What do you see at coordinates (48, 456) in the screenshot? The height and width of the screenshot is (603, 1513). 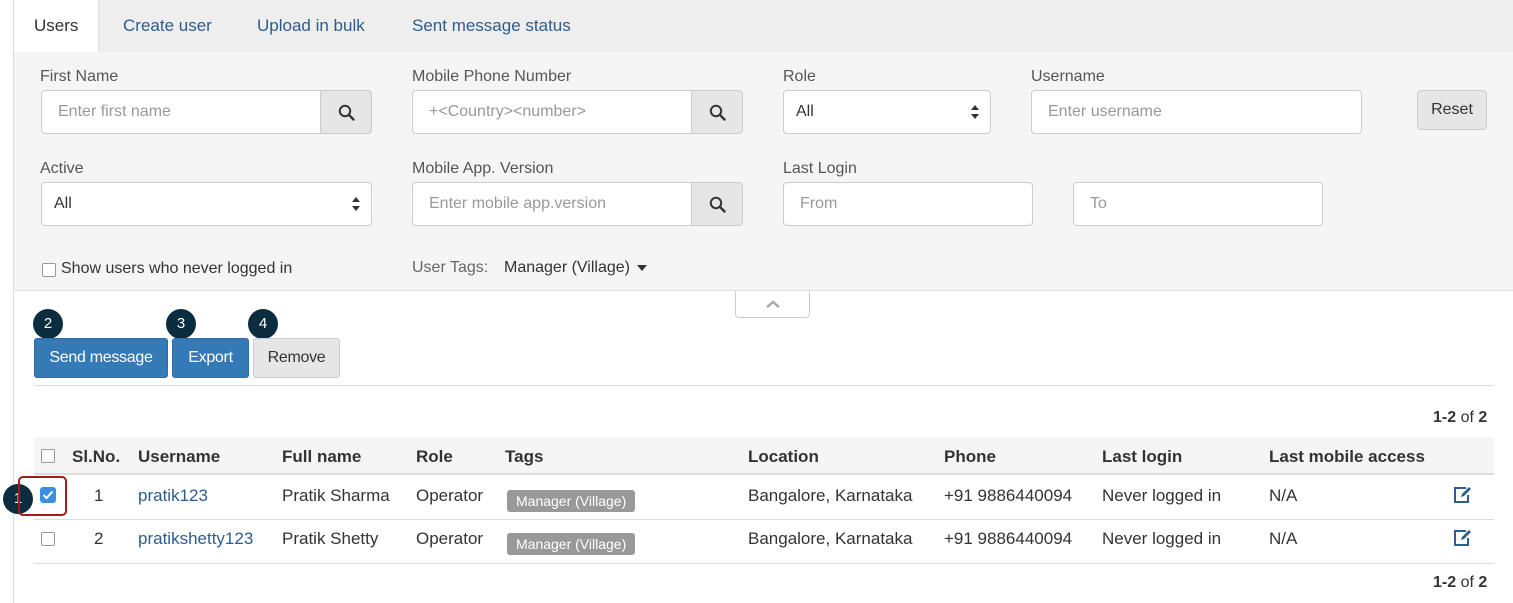 I see `select-all-checkbox` at bounding box center [48, 456].